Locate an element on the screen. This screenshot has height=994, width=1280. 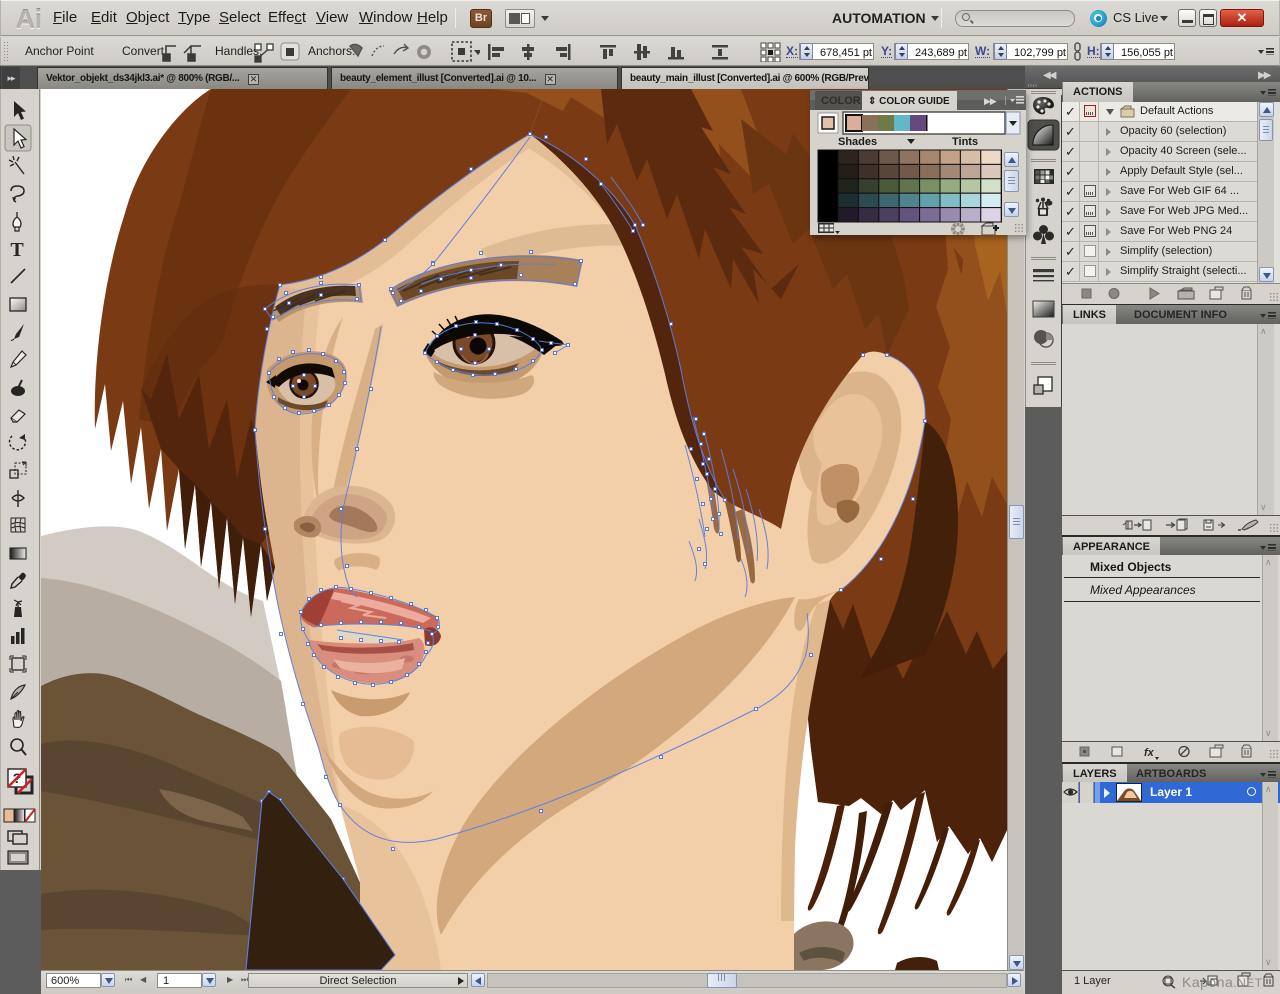
svg-text: fx is located at coordinates (1149, 753).